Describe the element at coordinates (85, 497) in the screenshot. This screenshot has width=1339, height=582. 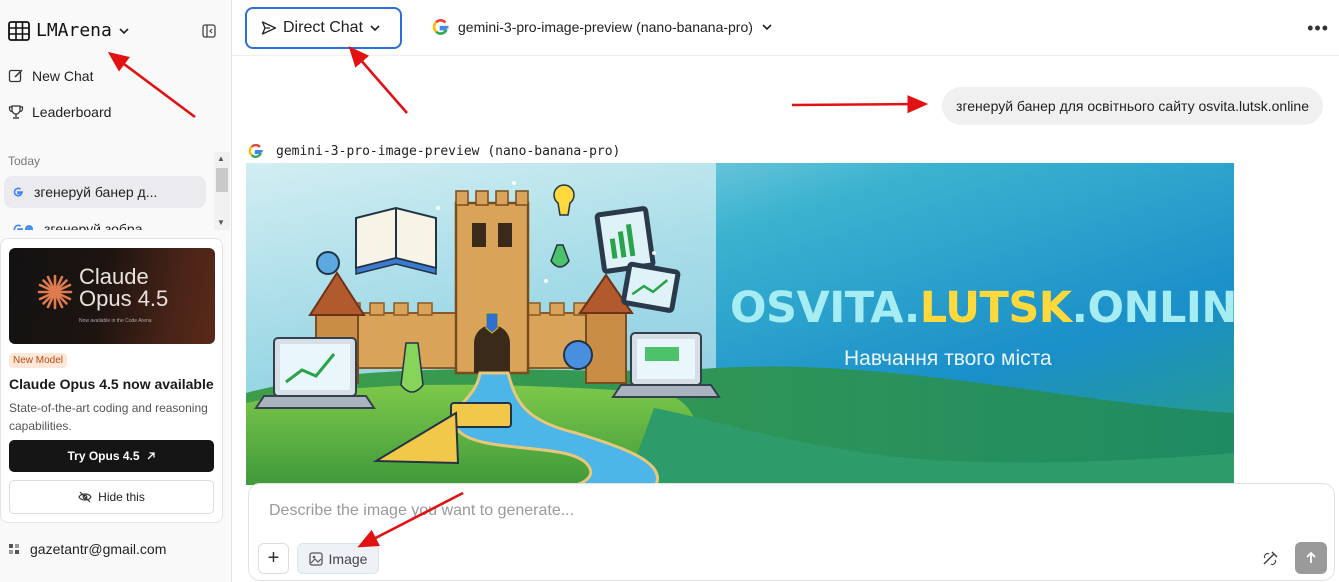
I see `eye-off-icon` at that location.